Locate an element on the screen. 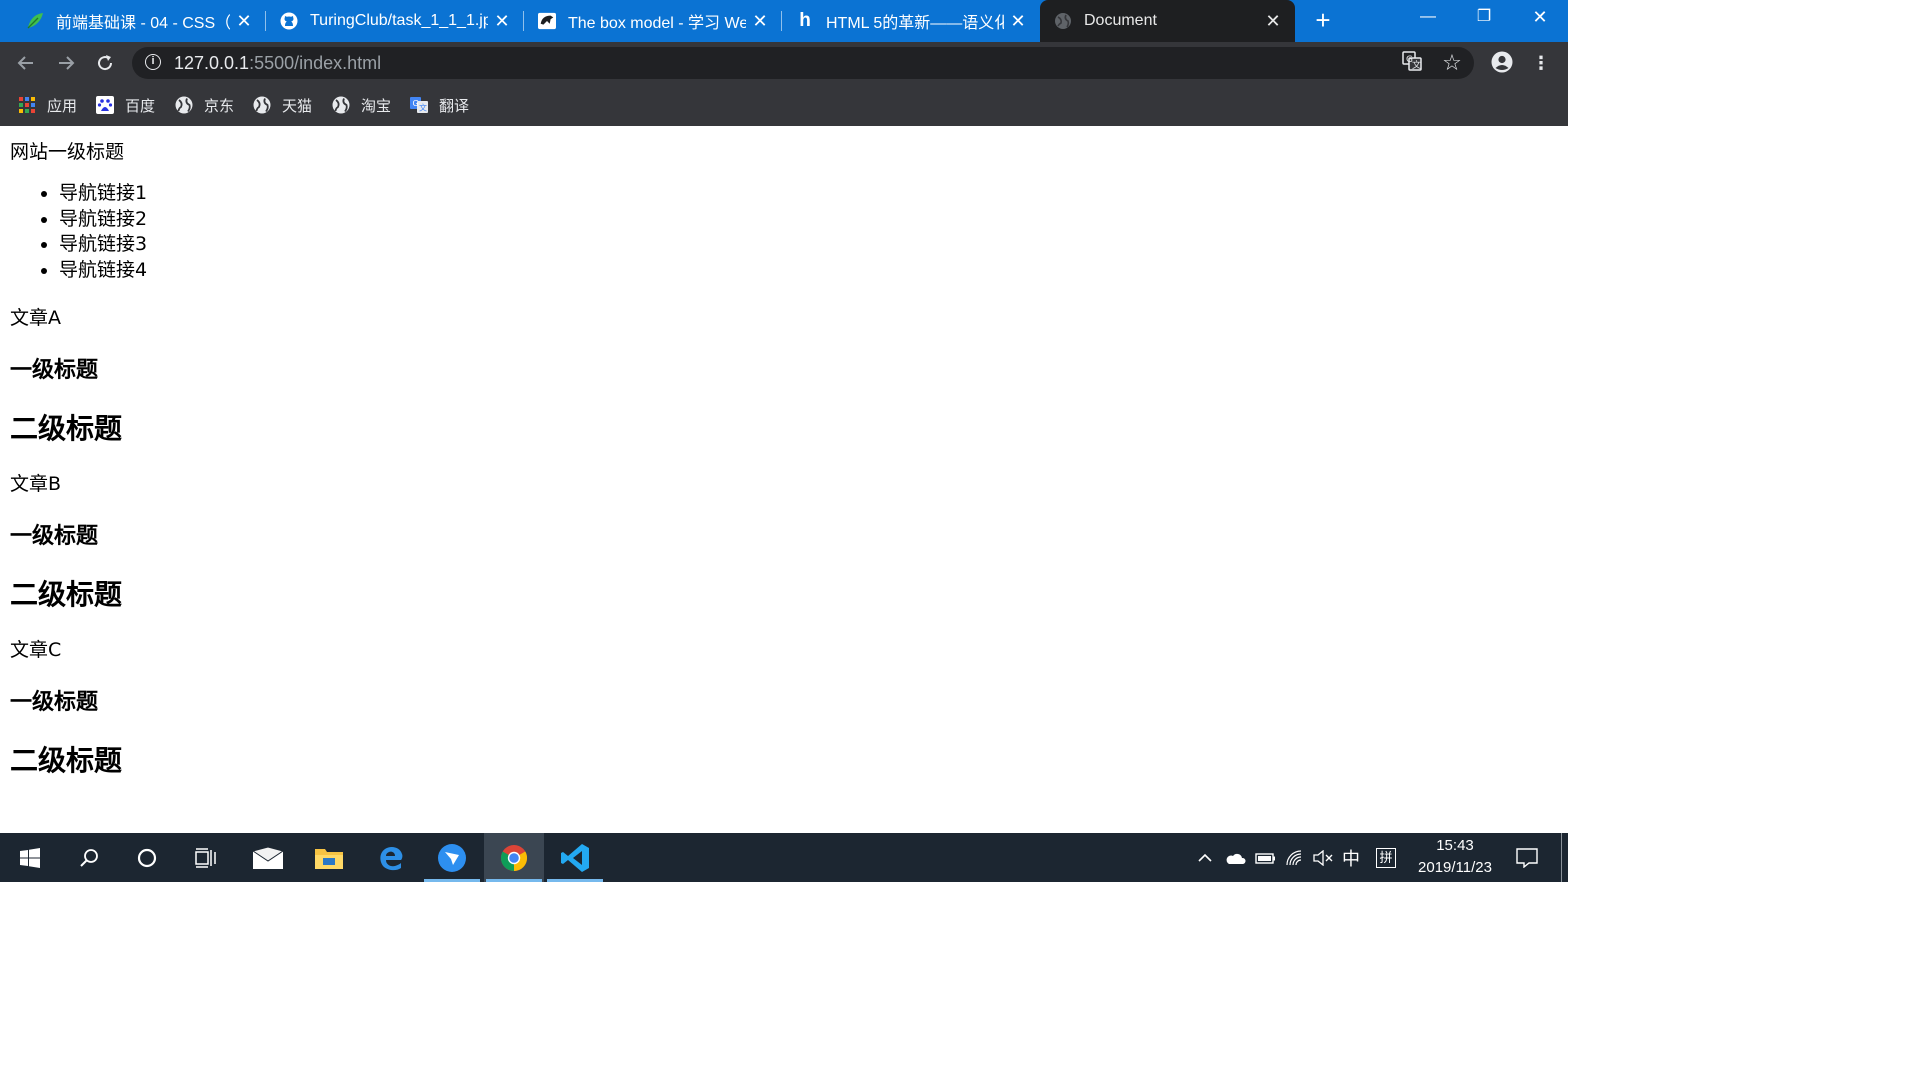 The height and width of the screenshot is (1080, 1920). onedrive-icon is located at coordinates (1235, 857).